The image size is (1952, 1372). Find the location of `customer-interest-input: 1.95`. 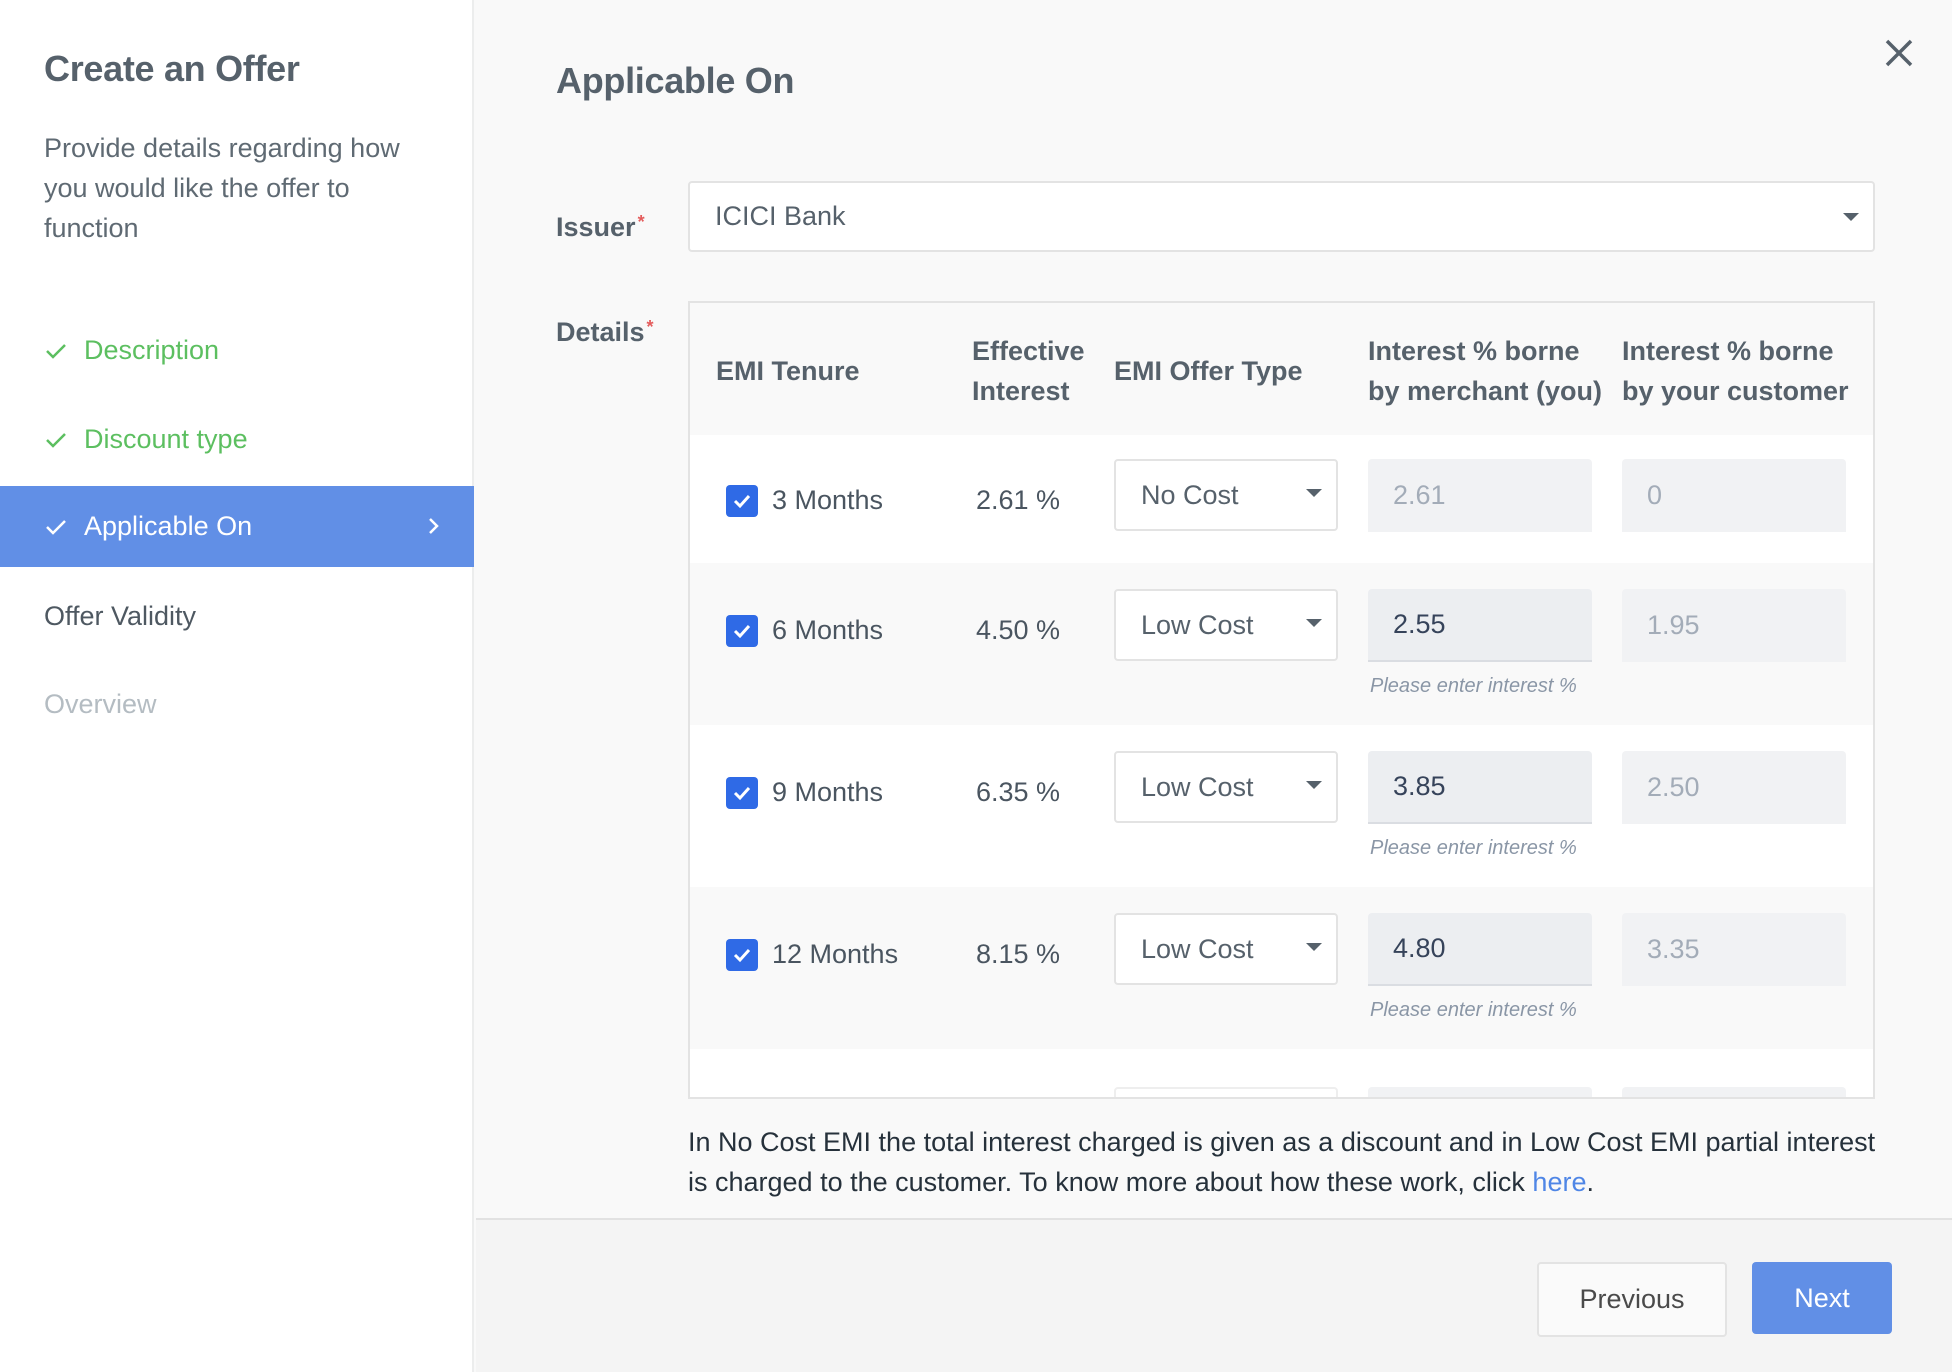

customer-interest-input: 1.95 is located at coordinates (1734, 625).